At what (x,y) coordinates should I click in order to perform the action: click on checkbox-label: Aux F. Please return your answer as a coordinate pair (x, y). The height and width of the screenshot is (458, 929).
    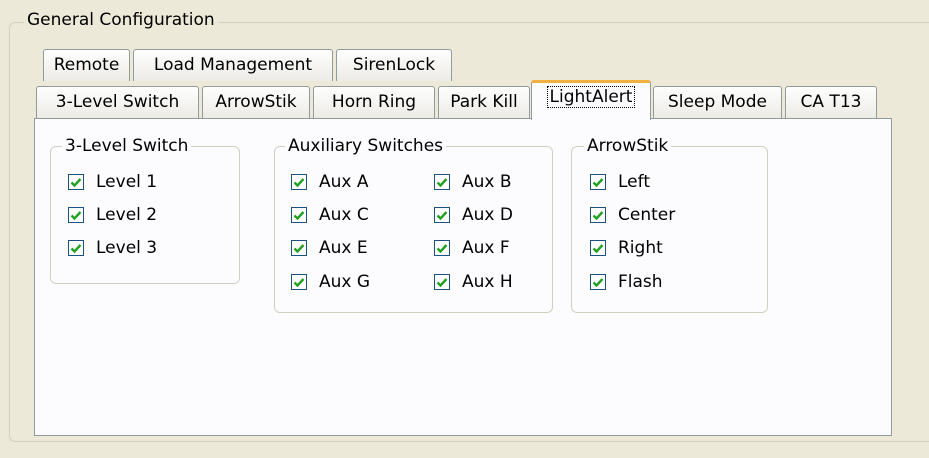
    Looking at the image, I should click on (486, 248).